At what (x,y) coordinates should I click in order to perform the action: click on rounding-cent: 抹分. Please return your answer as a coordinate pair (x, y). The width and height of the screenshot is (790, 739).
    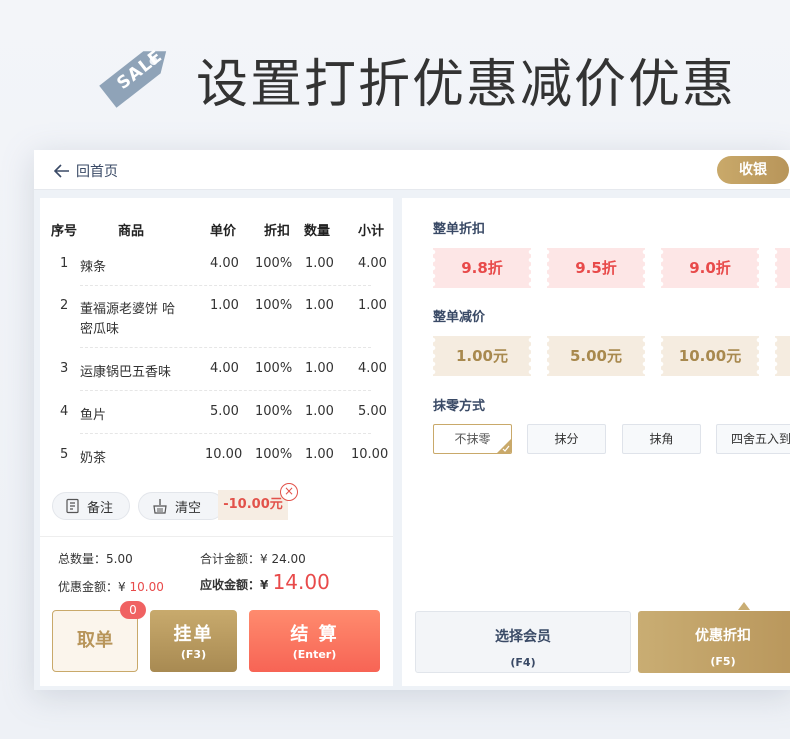
    Looking at the image, I should click on (566, 439).